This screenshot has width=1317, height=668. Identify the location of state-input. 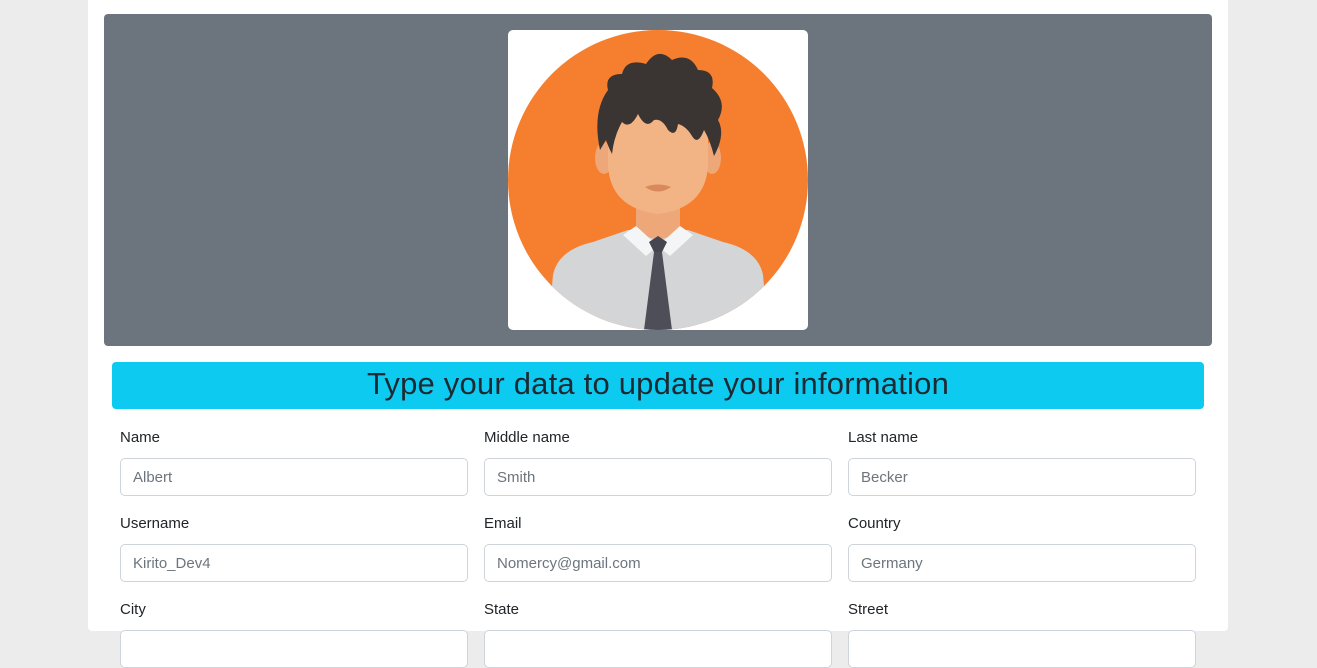
(658, 649).